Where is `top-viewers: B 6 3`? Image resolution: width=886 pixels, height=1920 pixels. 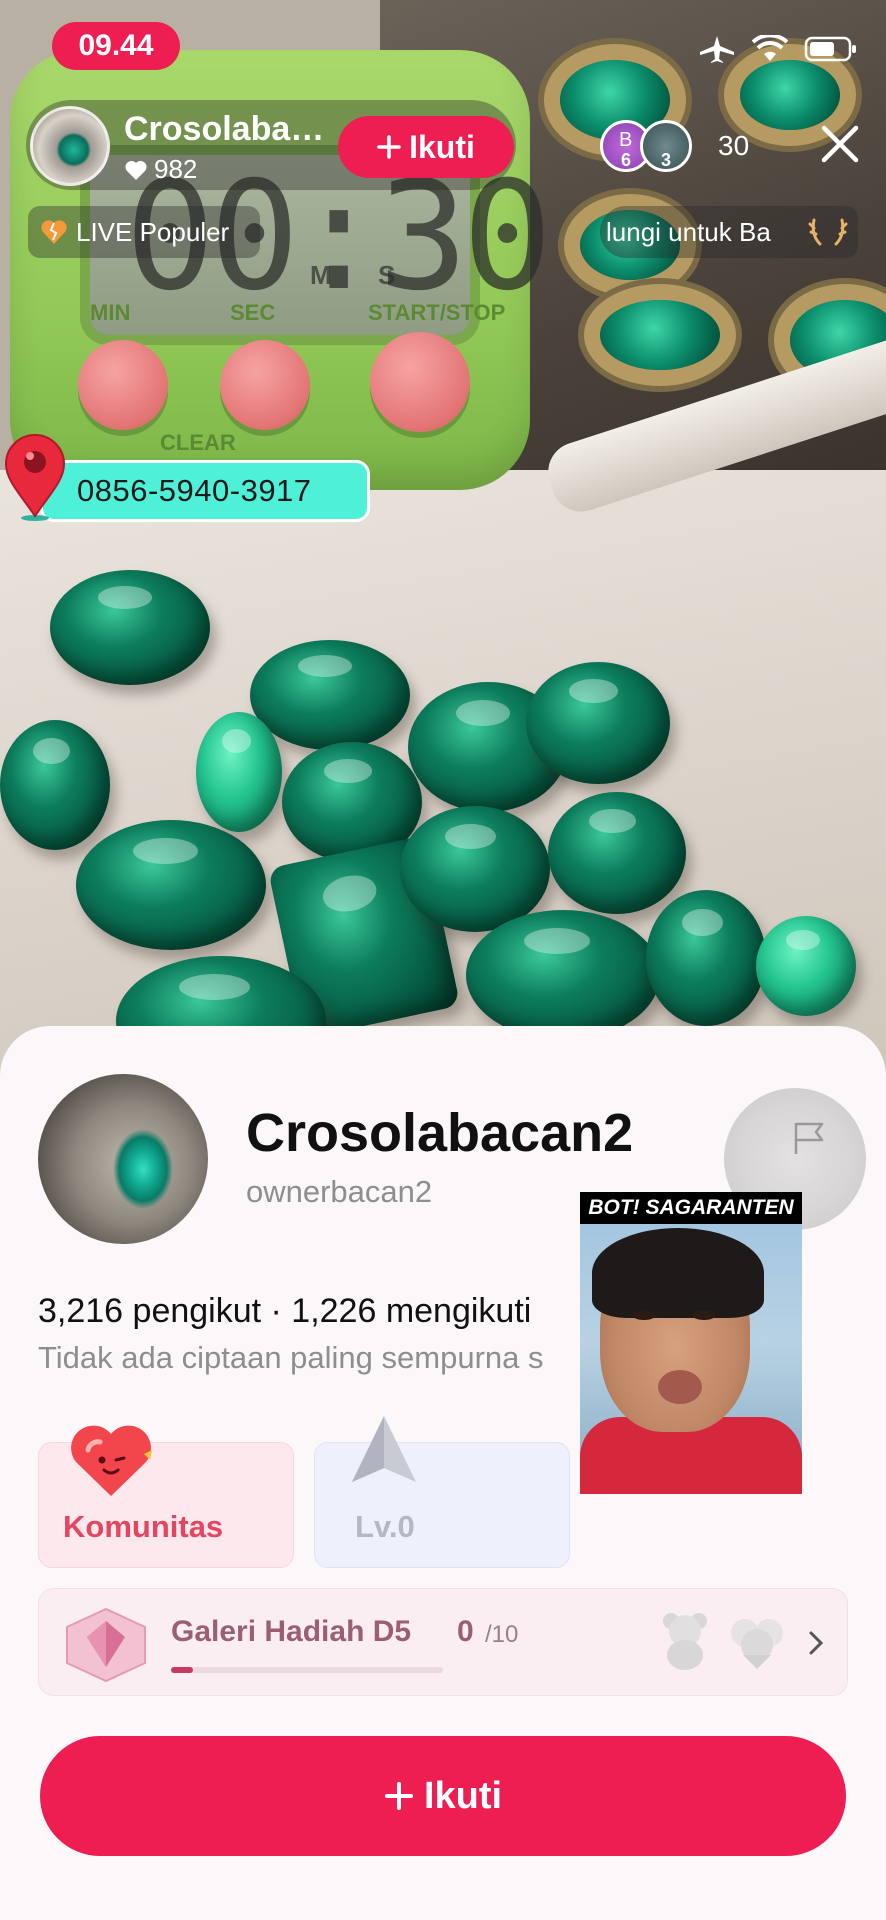 top-viewers: B 6 3 is located at coordinates (650, 148).